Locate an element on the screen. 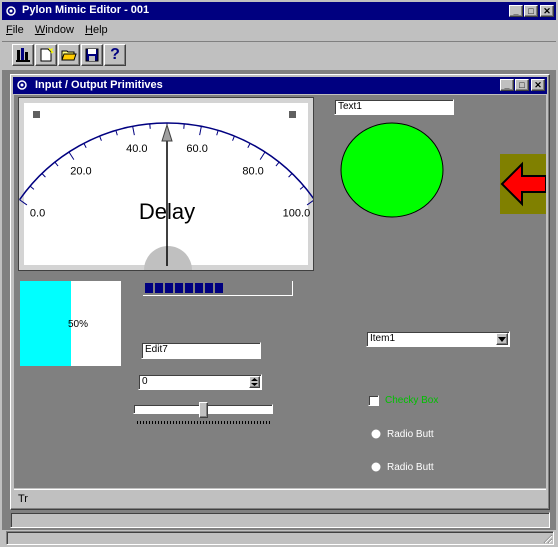  menu-window: Window is located at coordinates (54, 30).